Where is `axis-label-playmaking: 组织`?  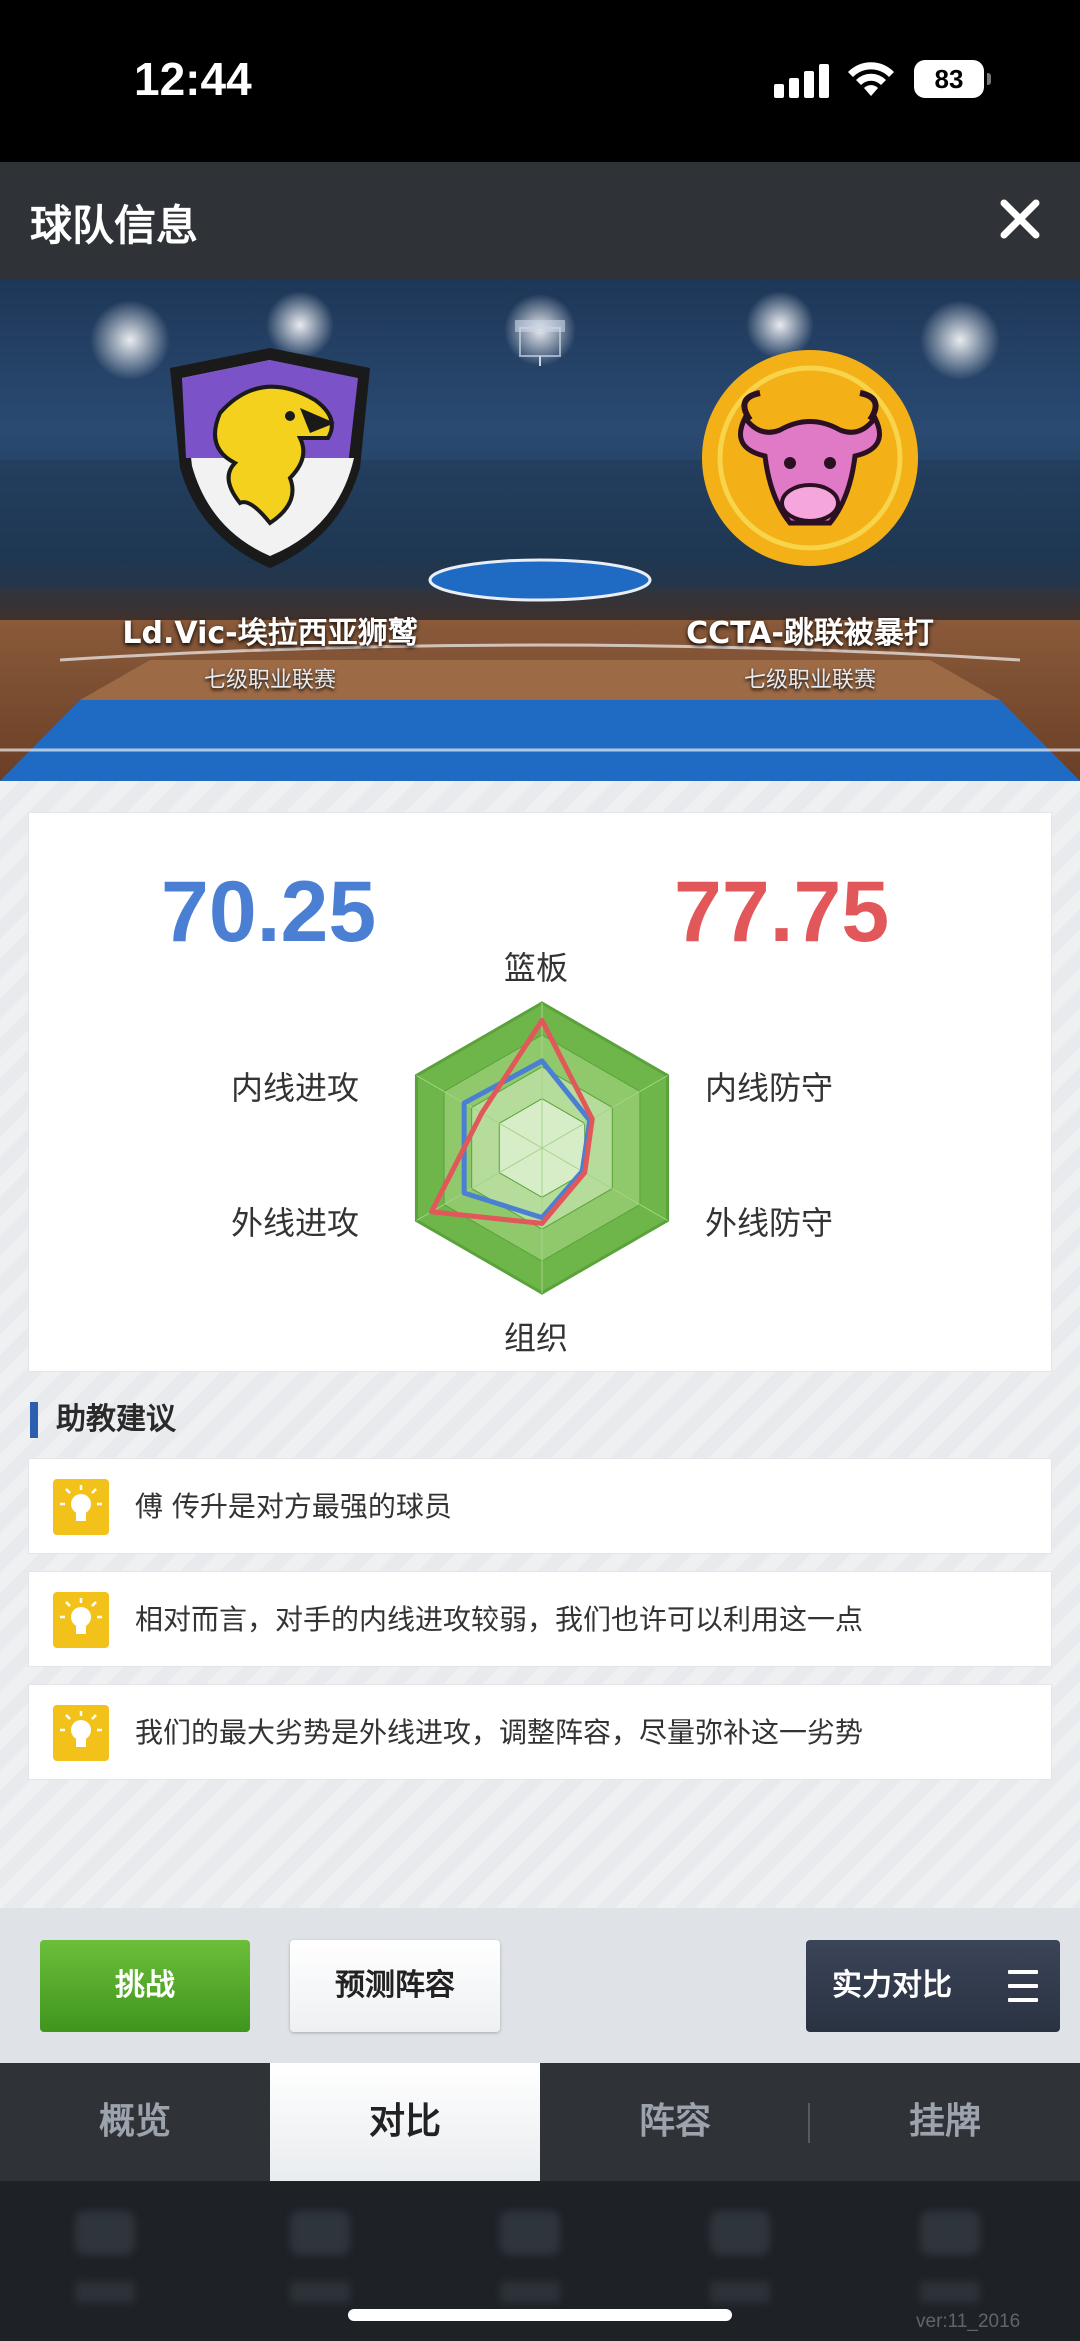
axis-label-playmaking: 组织 is located at coordinates (536, 1338).